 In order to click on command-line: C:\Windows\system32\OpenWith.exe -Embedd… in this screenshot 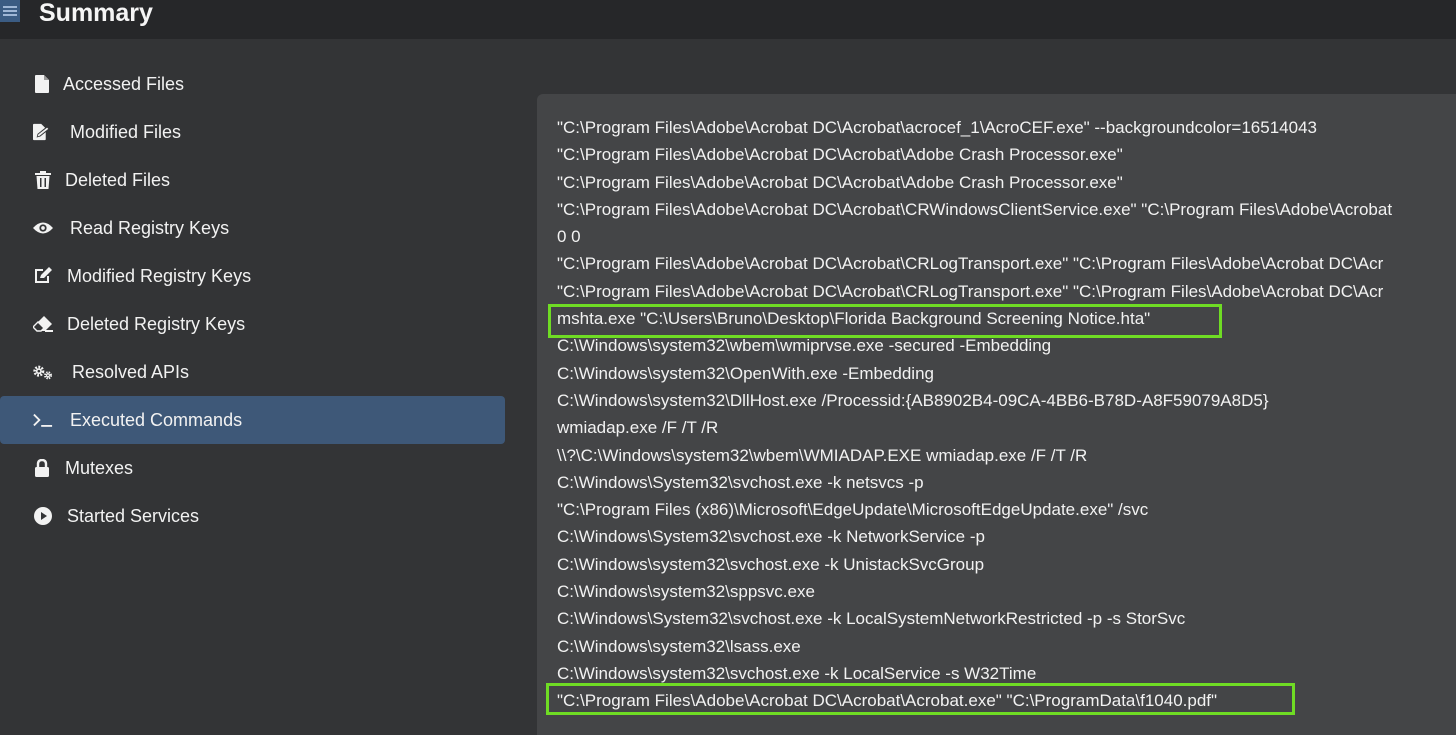, I will do `click(745, 373)`.